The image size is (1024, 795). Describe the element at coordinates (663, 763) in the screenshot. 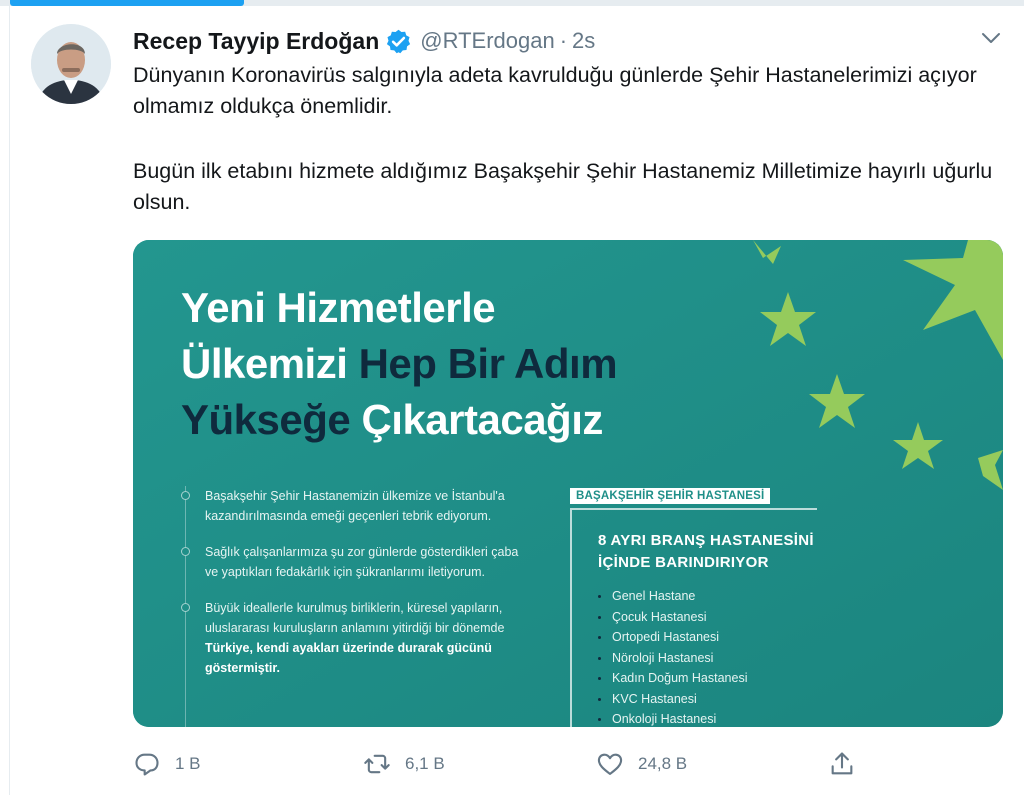

I see `like-count: 24,8 B` at that location.